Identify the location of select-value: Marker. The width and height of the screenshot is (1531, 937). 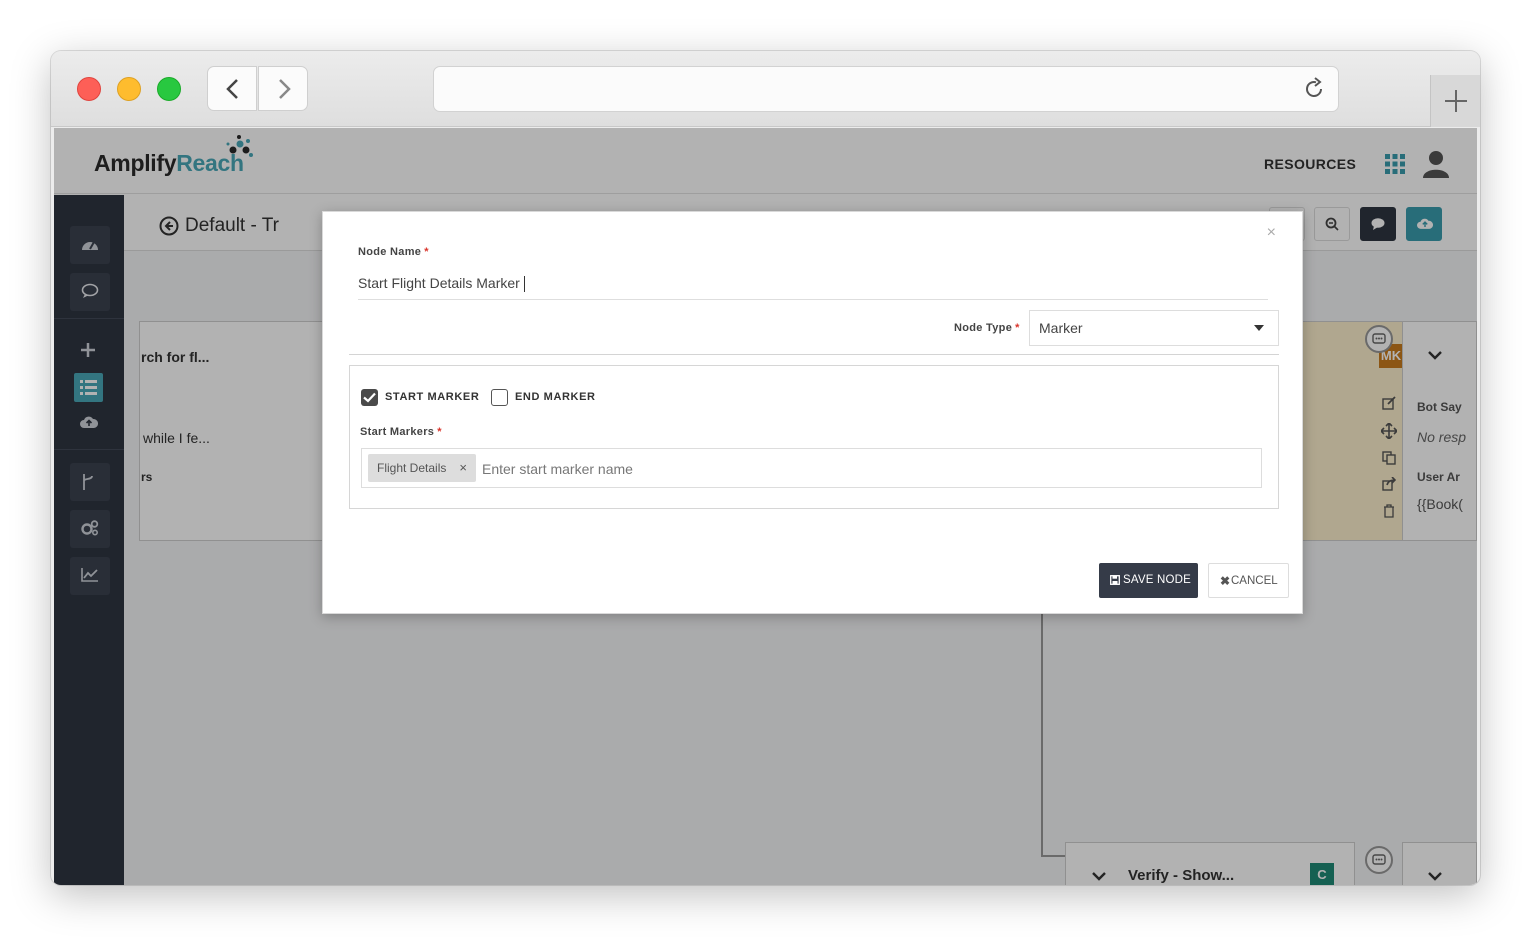
(1061, 328).